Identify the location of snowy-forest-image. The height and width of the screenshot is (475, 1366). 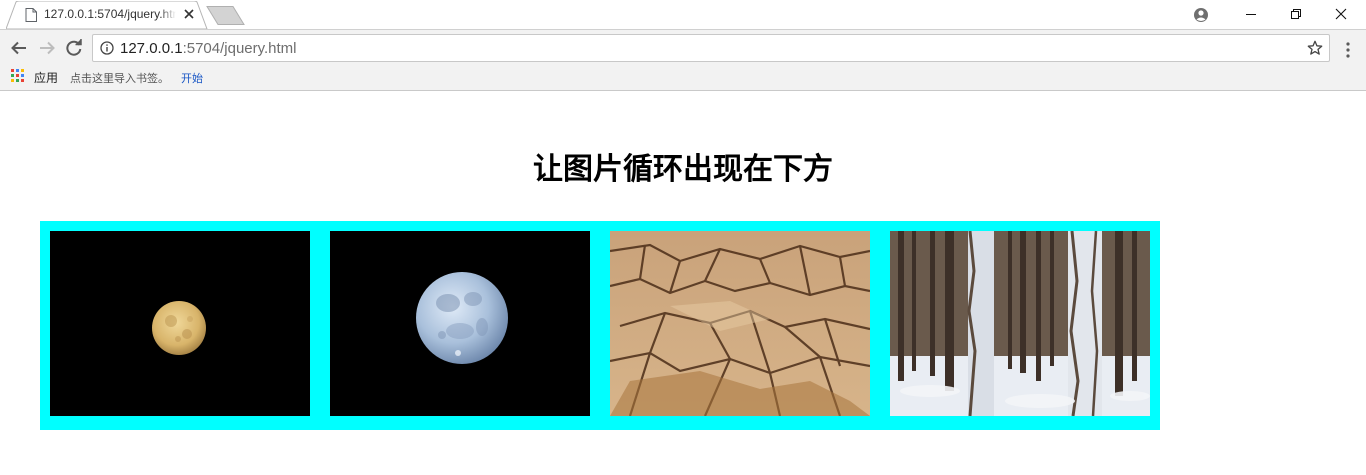
(1020, 323).